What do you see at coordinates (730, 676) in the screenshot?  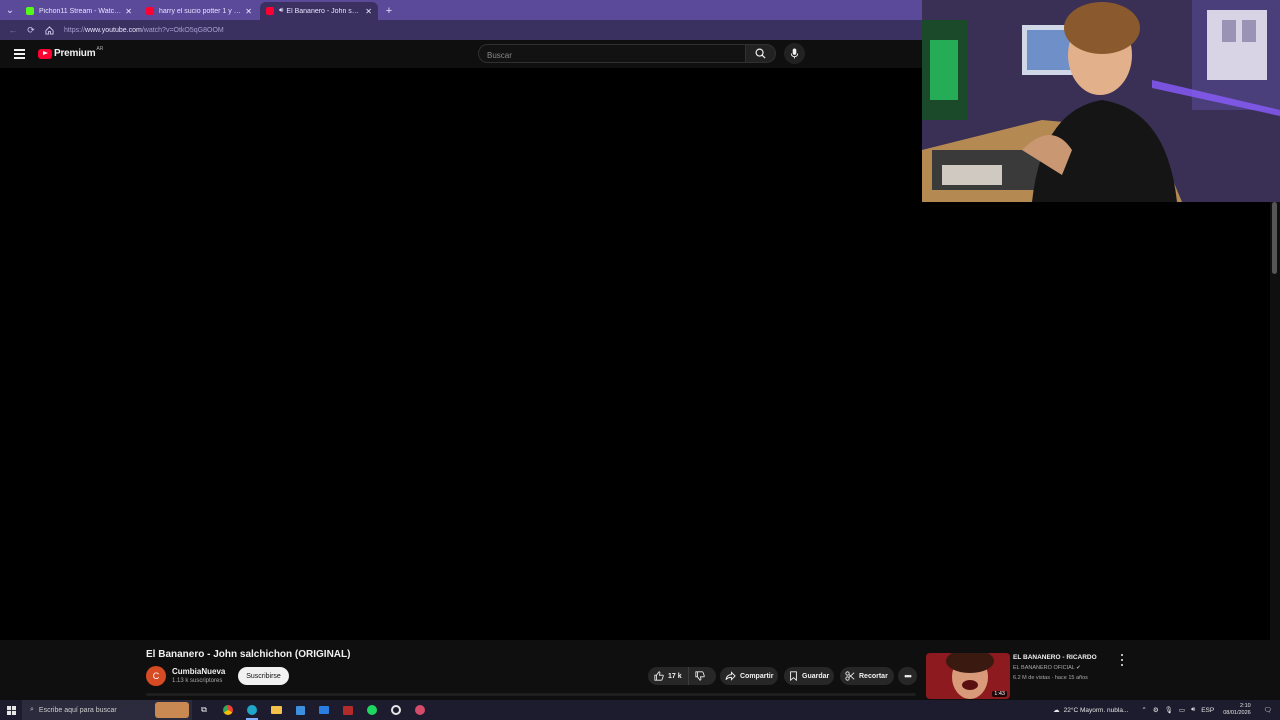 I see `share-icon` at bounding box center [730, 676].